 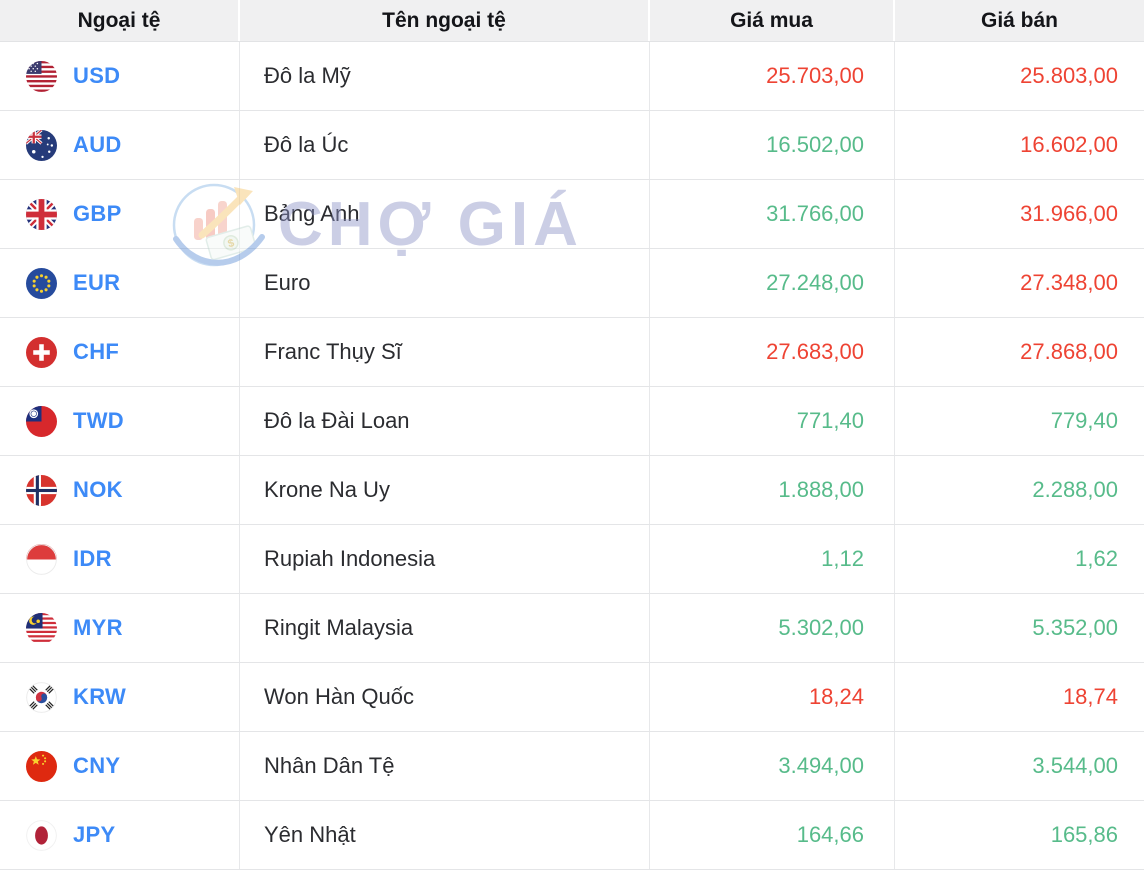 What do you see at coordinates (120, 20) in the screenshot?
I see `column-header-currency: Ngoại tệ` at bounding box center [120, 20].